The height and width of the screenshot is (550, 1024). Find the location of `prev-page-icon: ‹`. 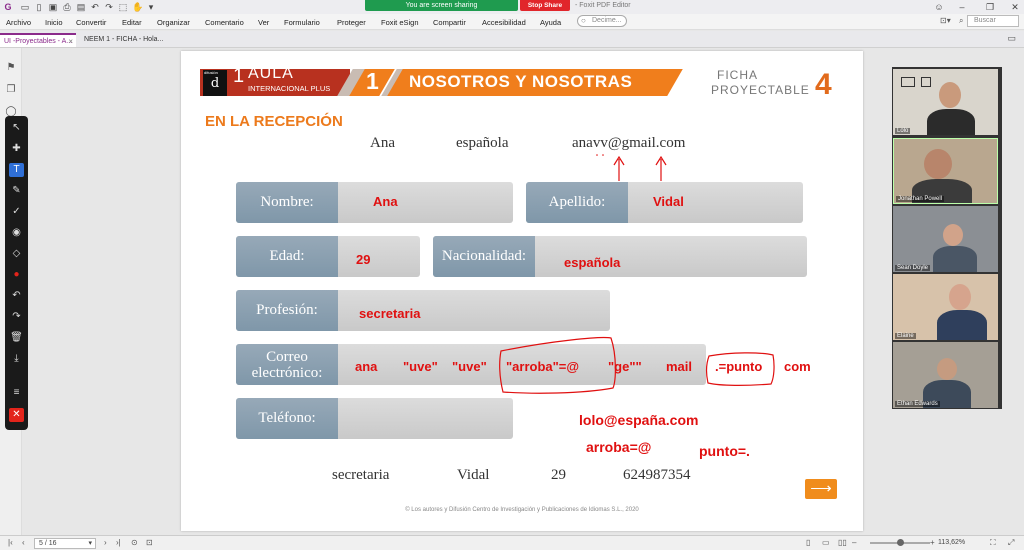

prev-page-icon: ‹ is located at coordinates (23, 542).